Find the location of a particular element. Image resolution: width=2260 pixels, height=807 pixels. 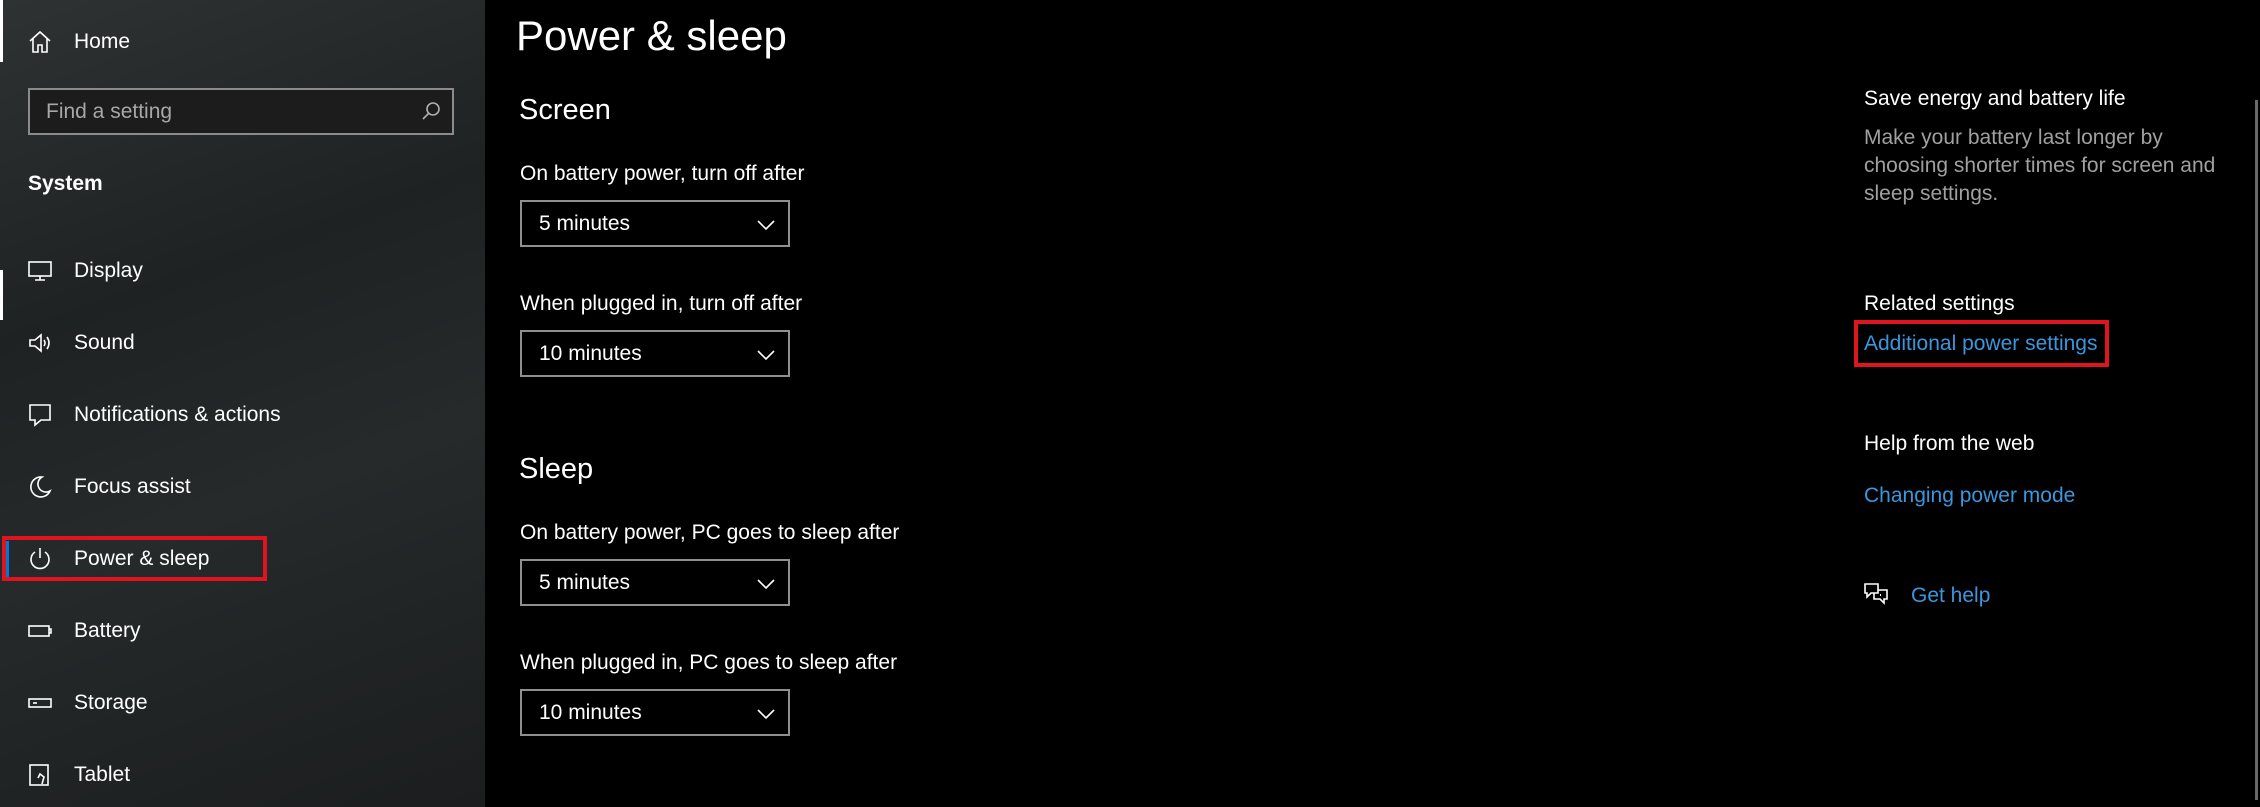

screen-battery-dropdown: 5 minutes is located at coordinates (655, 223).